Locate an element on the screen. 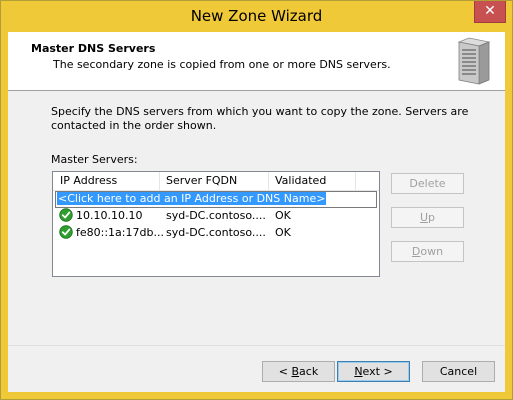 The width and height of the screenshot is (513, 400). delete-button: Delete is located at coordinates (427, 183).